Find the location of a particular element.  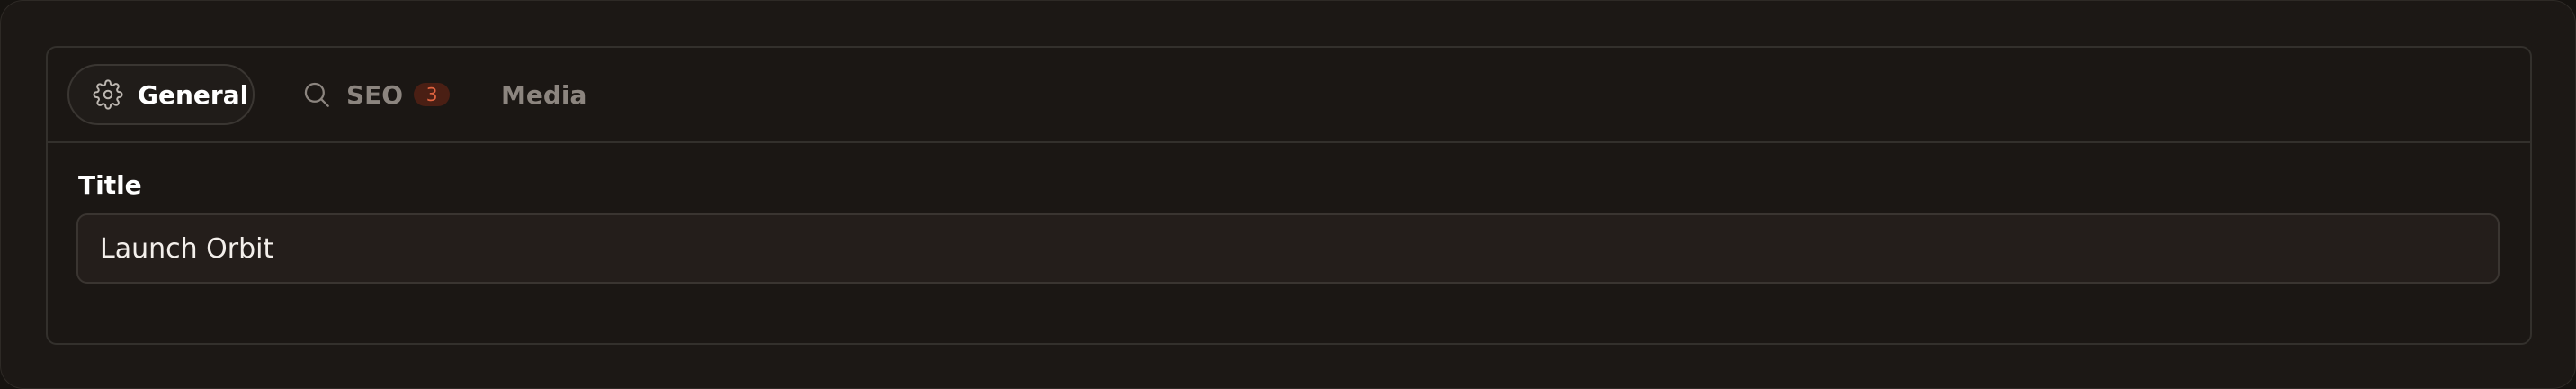

tab-media: Media is located at coordinates (534, 94).